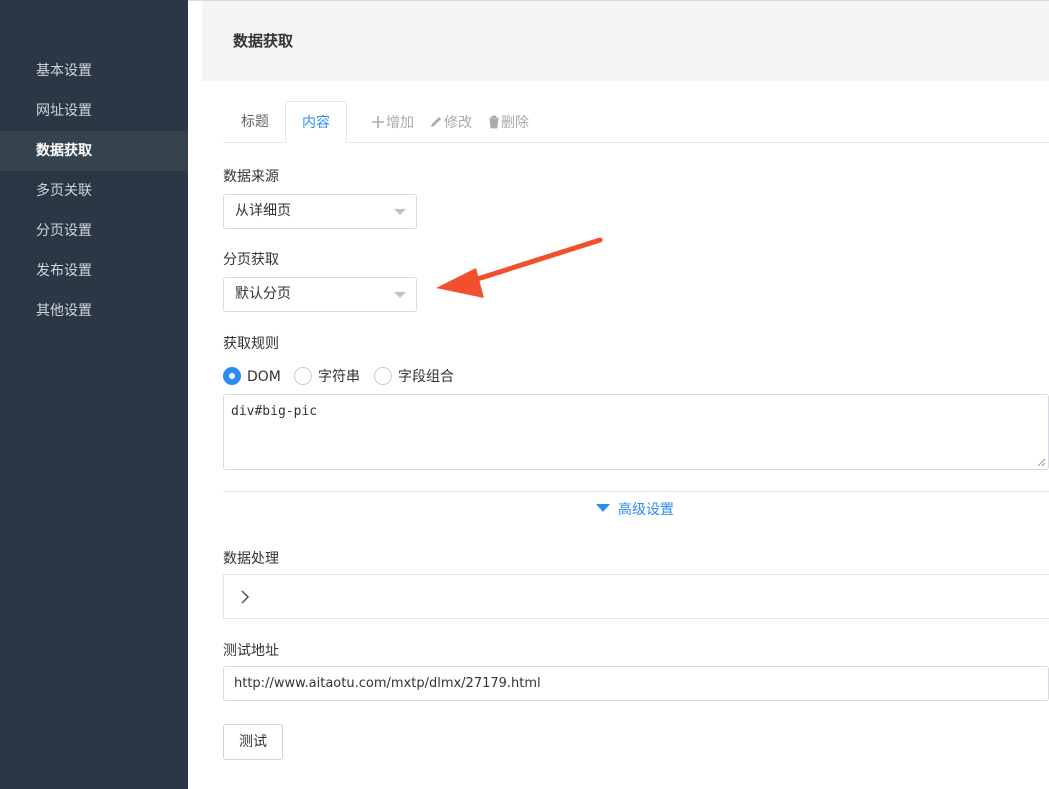  I want to click on page-header: 数据获取, so click(625, 41).